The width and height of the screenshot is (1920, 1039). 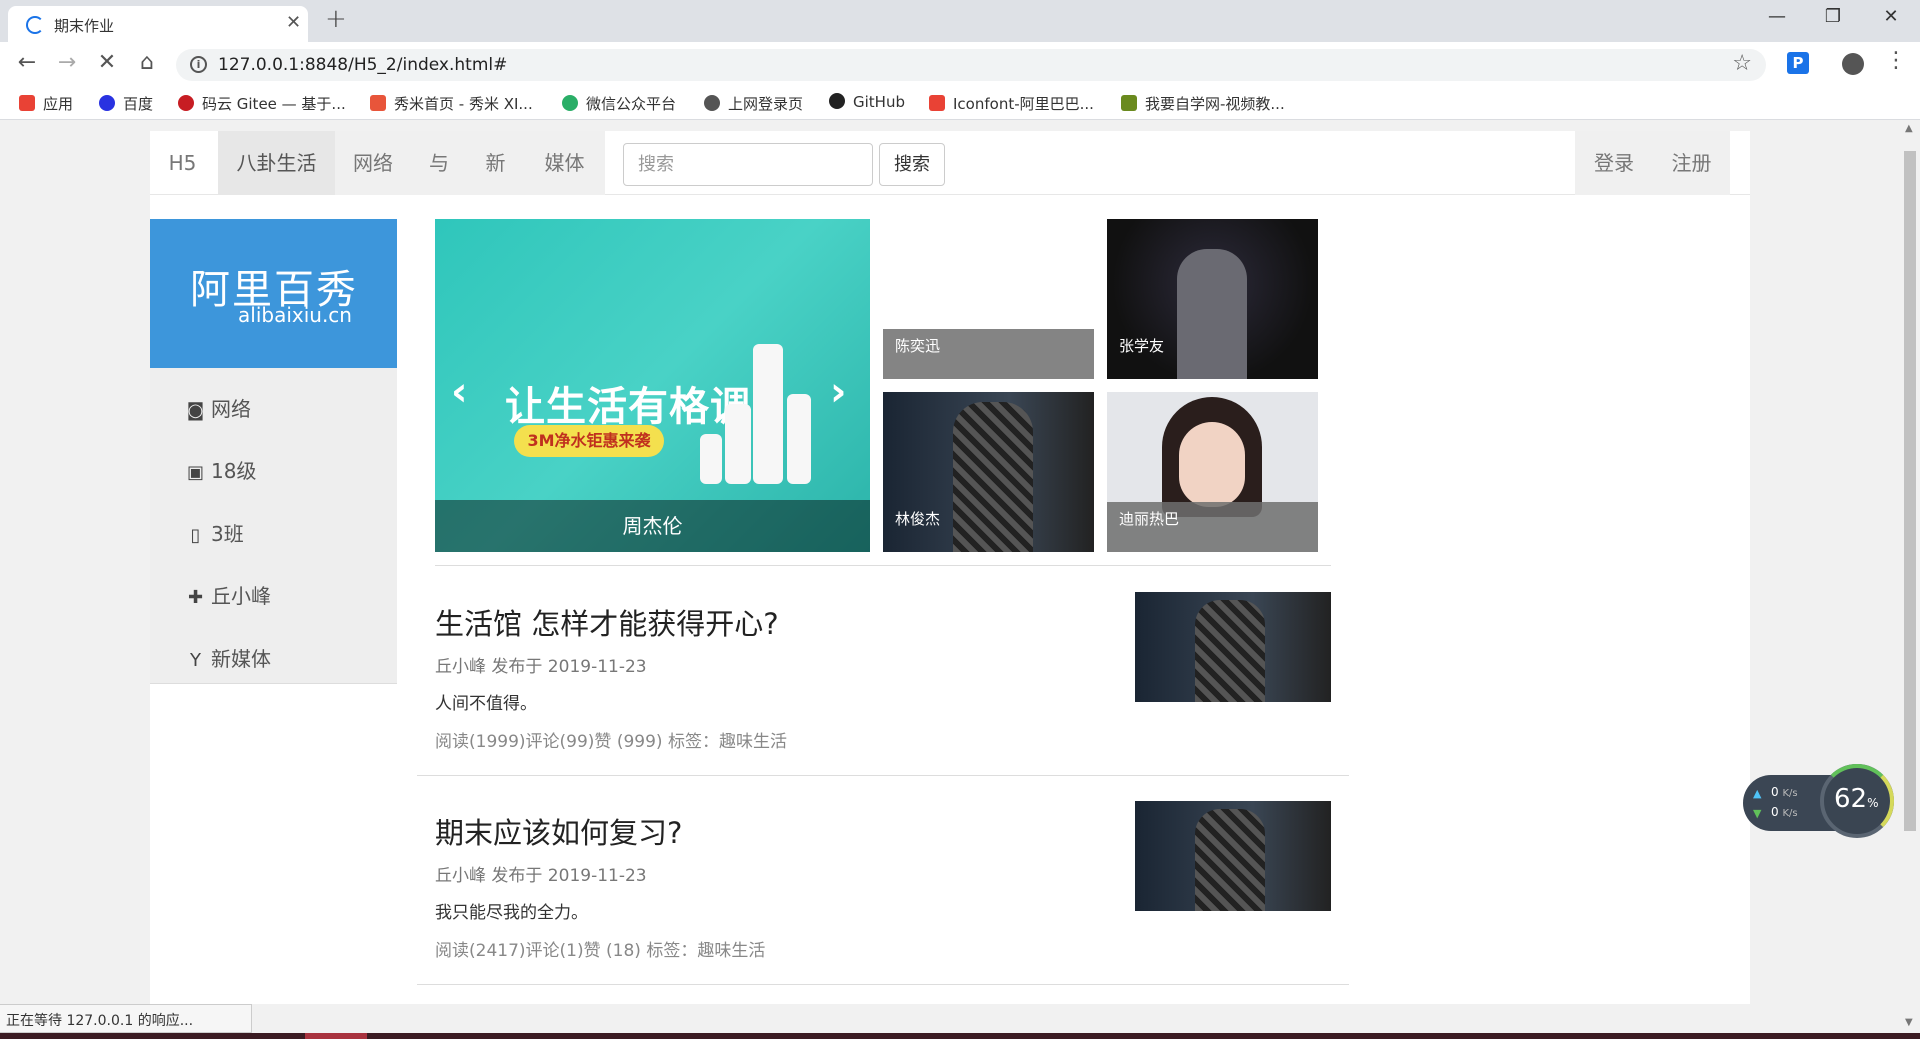 I want to click on carousel-next-icon: ›, so click(x=838, y=392).